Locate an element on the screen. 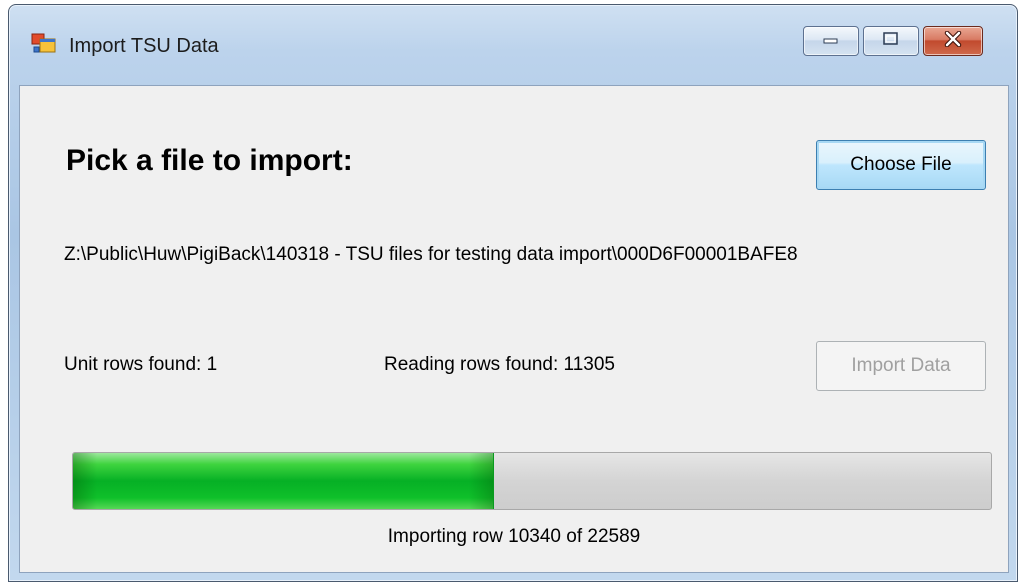 The image size is (1024, 585). close-button is located at coordinates (953, 41).